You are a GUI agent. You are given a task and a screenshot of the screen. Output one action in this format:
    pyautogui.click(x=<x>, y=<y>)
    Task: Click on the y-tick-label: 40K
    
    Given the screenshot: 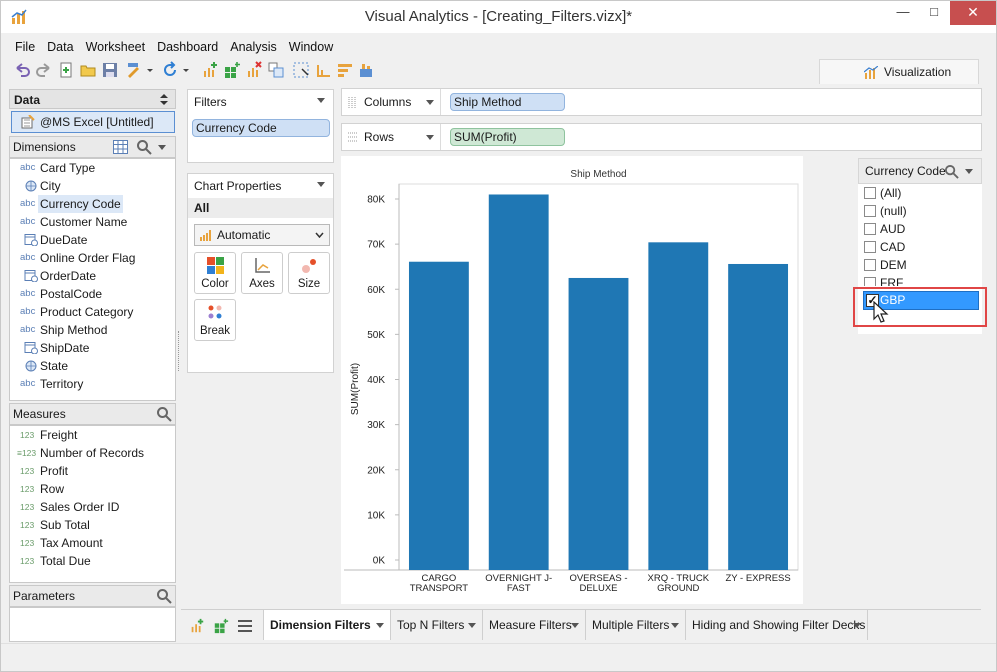 What is the action you would take?
    pyautogui.click(x=376, y=380)
    